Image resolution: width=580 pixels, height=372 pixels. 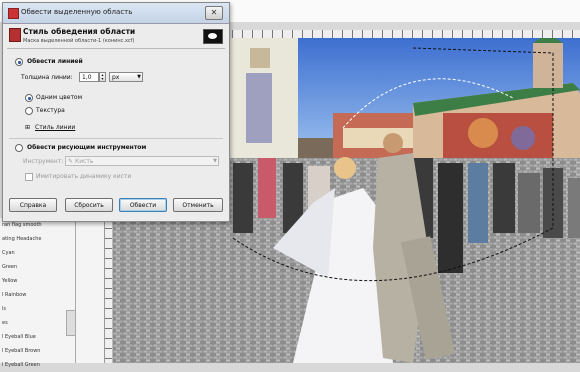 What do you see at coordinates (89, 77) in the screenshot?
I see `line-width-input: 1,0` at bounding box center [89, 77].